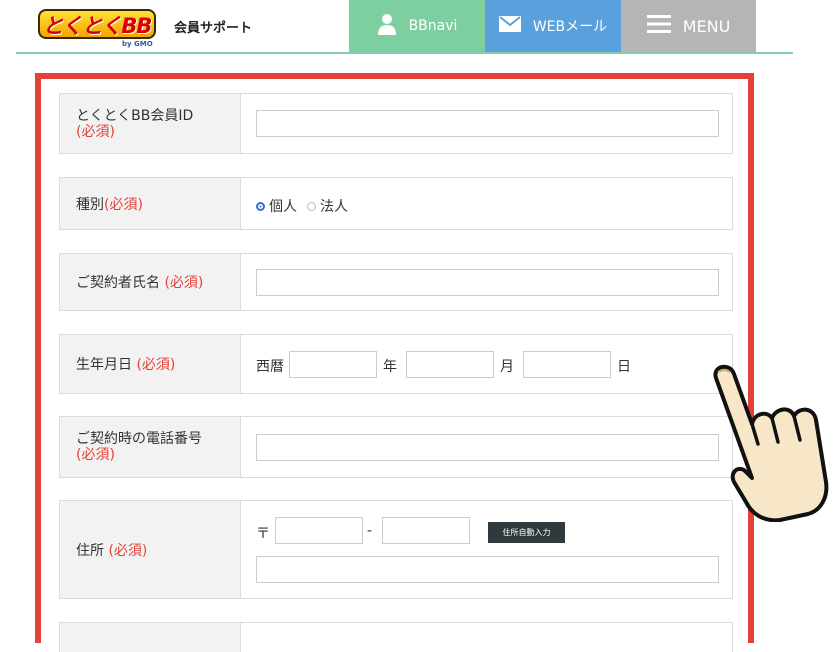 The width and height of the screenshot is (837, 652). I want to click on contractor-name-input, so click(487, 282).